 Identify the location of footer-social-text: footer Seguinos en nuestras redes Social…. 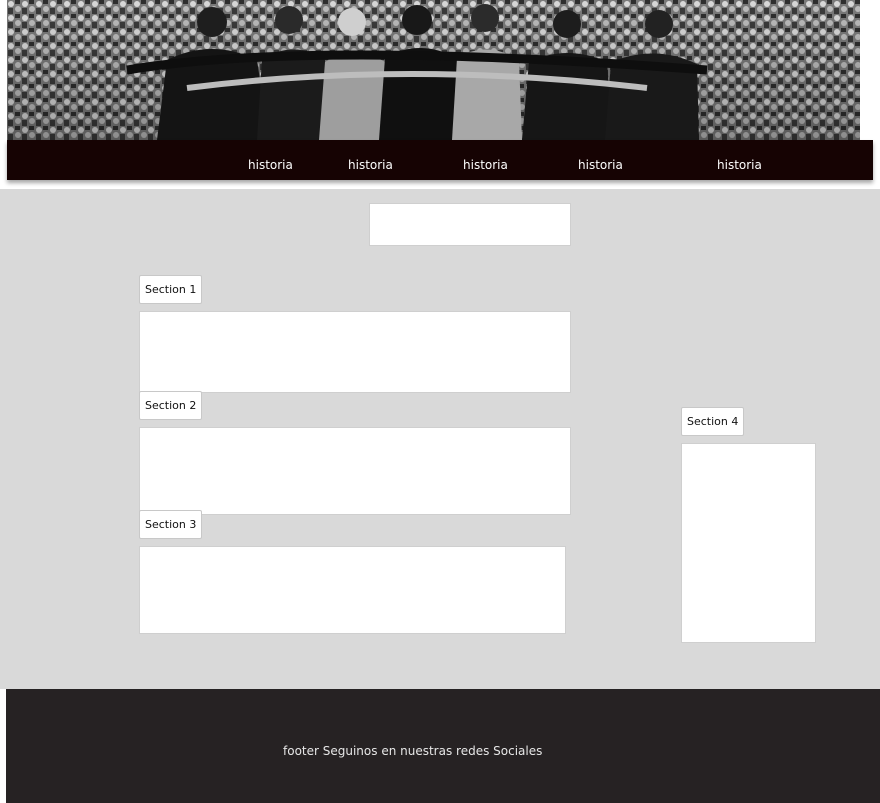
(413, 751).